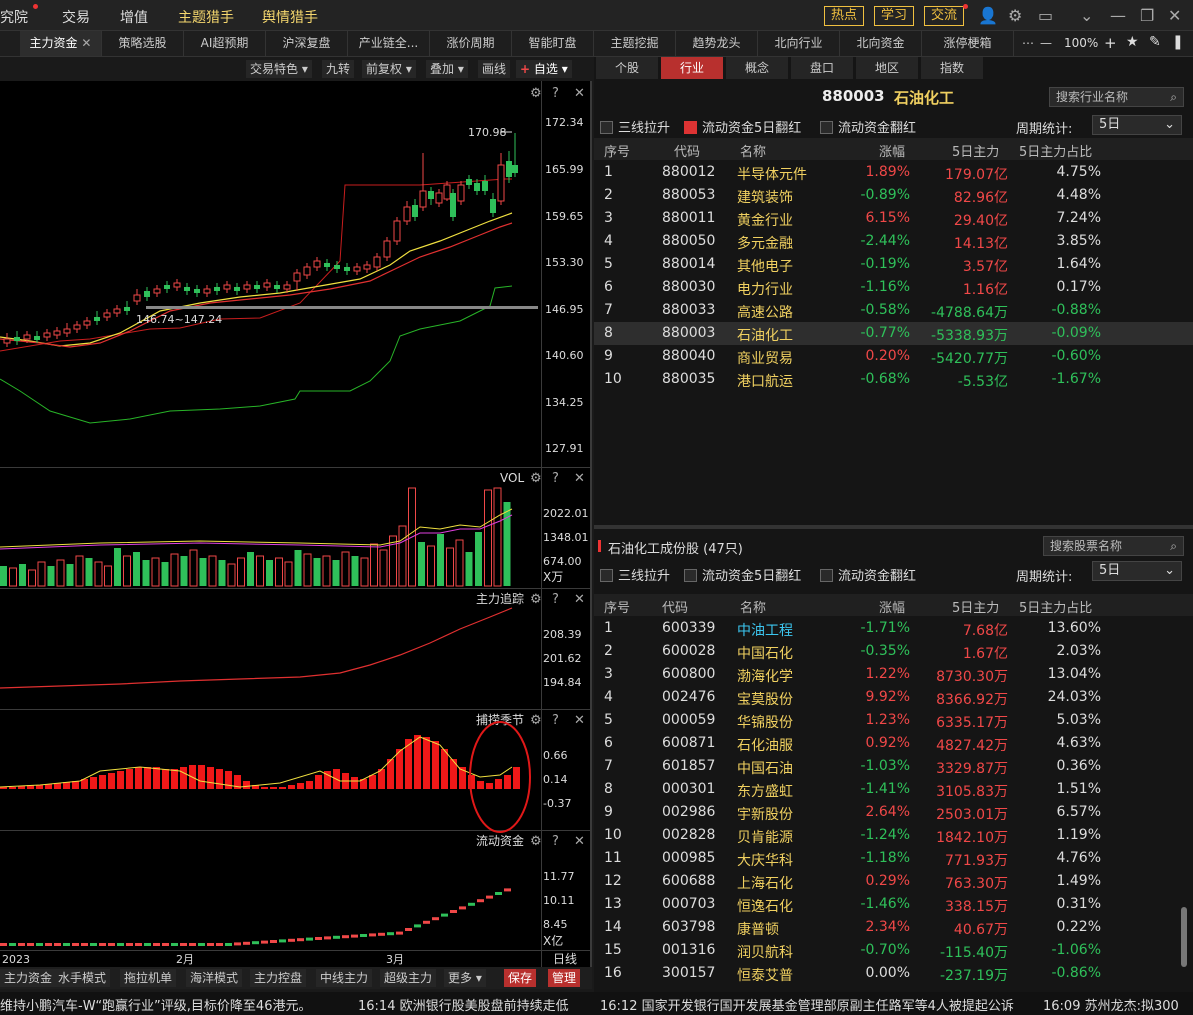 This screenshot has height=1015, width=1193. Describe the element at coordinates (627, 68) in the screenshot. I see `tab-stock: 个股` at that location.